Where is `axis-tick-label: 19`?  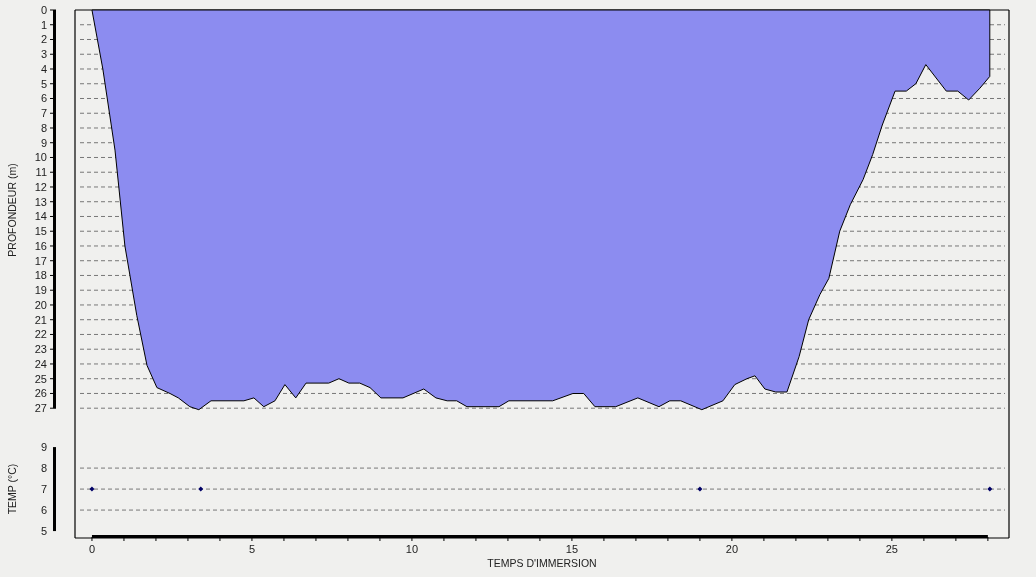 axis-tick-label: 19 is located at coordinates (40, 290).